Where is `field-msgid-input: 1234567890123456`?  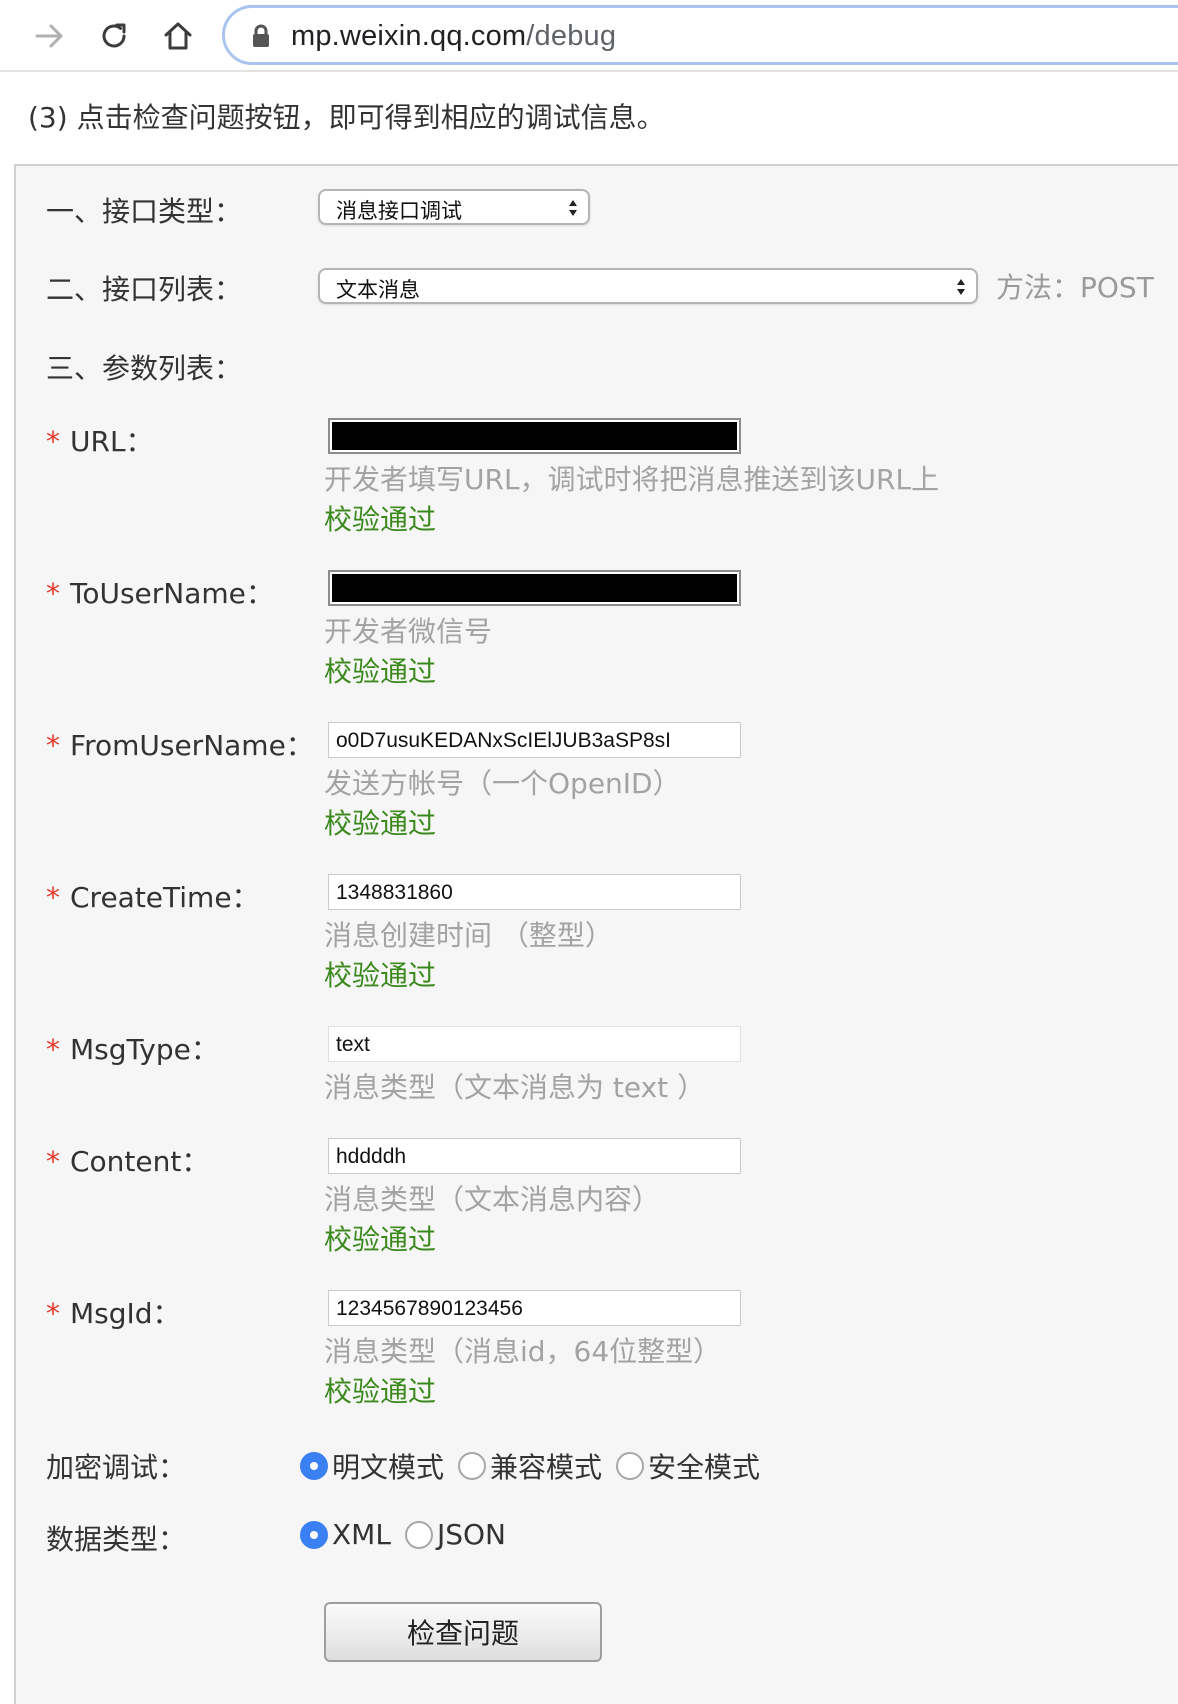 field-msgid-input: 1234567890123456 is located at coordinates (534, 1308).